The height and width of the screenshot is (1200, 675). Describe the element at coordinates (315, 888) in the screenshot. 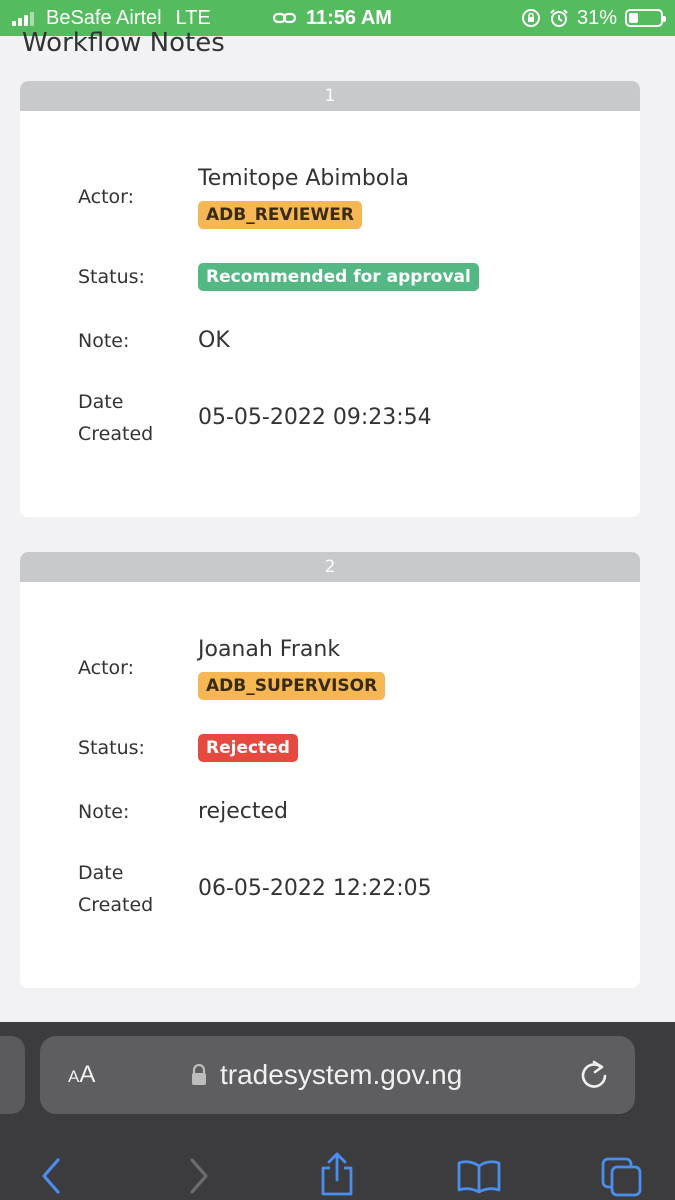

I see `date-created-value: 06-05-2022 12:22:05` at that location.